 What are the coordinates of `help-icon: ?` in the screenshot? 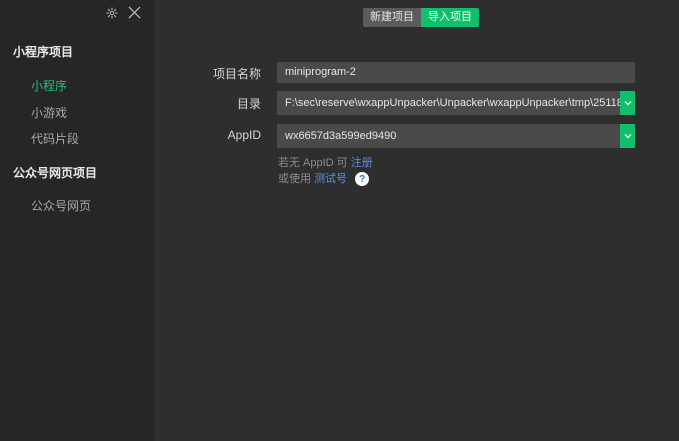 It's located at (362, 179).